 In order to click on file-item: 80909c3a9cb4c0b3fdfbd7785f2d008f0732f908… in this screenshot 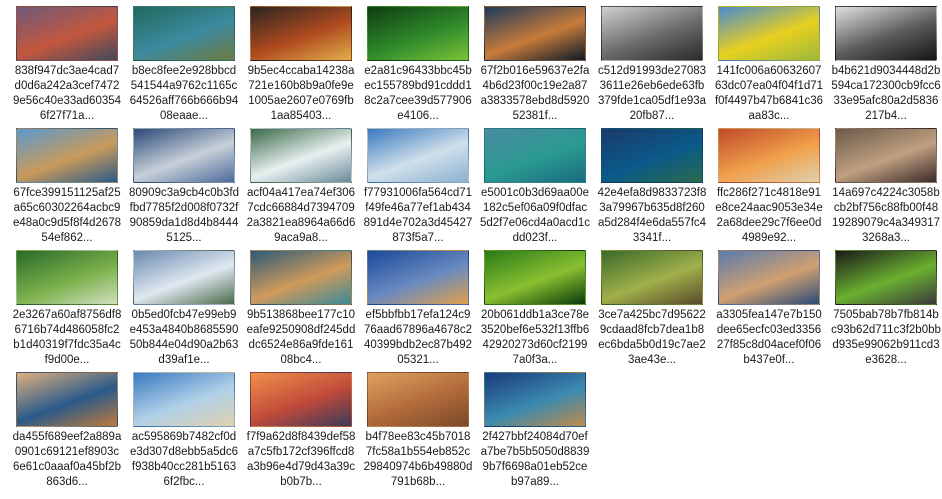, I will do `click(185, 187)`.